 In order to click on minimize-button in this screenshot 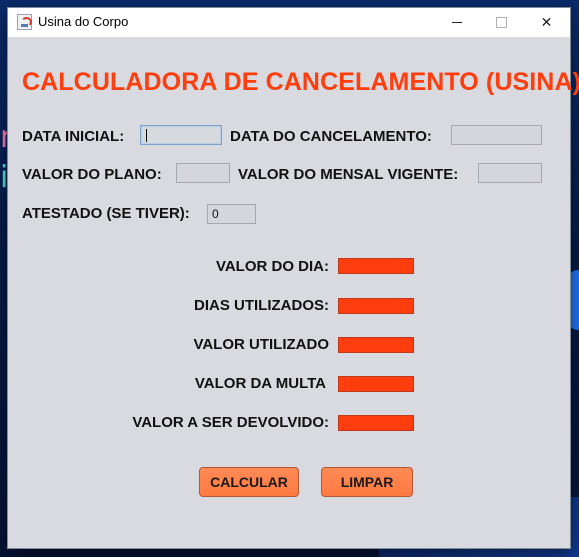, I will do `click(456, 22)`.